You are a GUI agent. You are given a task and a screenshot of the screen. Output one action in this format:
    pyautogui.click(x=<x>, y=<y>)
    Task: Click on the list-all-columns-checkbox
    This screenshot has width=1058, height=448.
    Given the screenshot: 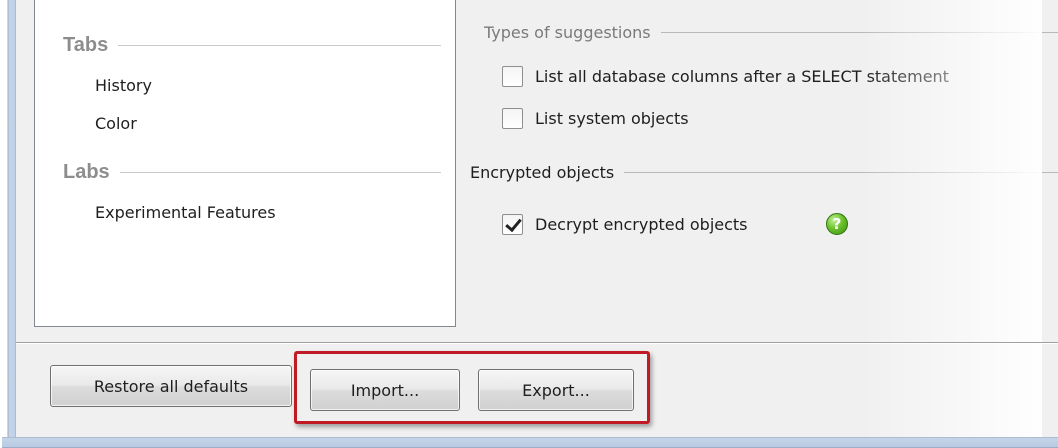 What is the action you would take?
    pyautogui.click(x=512, y=76)
    